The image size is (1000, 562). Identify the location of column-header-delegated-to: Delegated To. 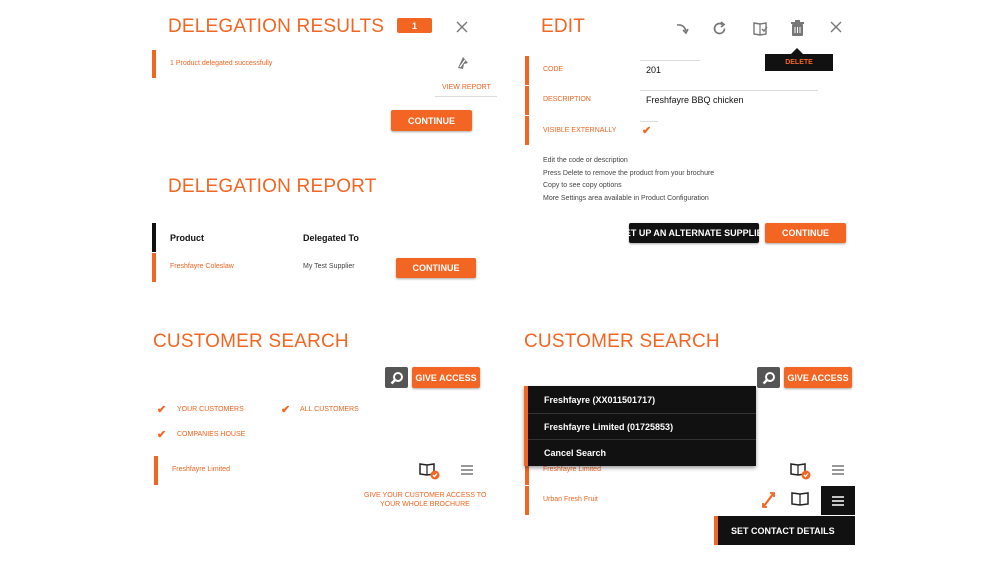
(331, 238).